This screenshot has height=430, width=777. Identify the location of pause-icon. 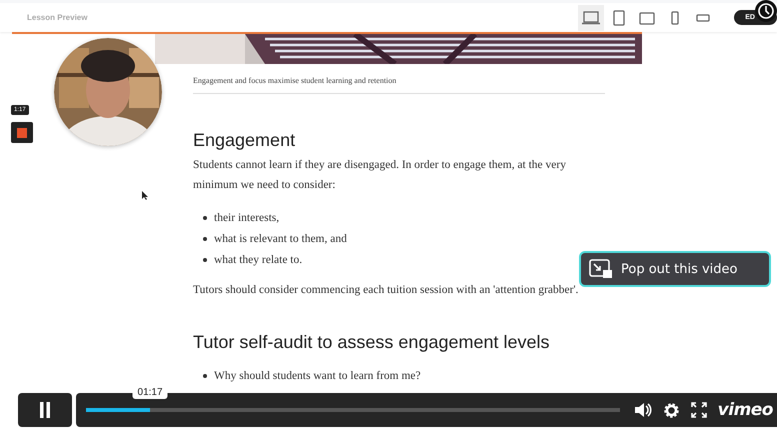
(45, 410).